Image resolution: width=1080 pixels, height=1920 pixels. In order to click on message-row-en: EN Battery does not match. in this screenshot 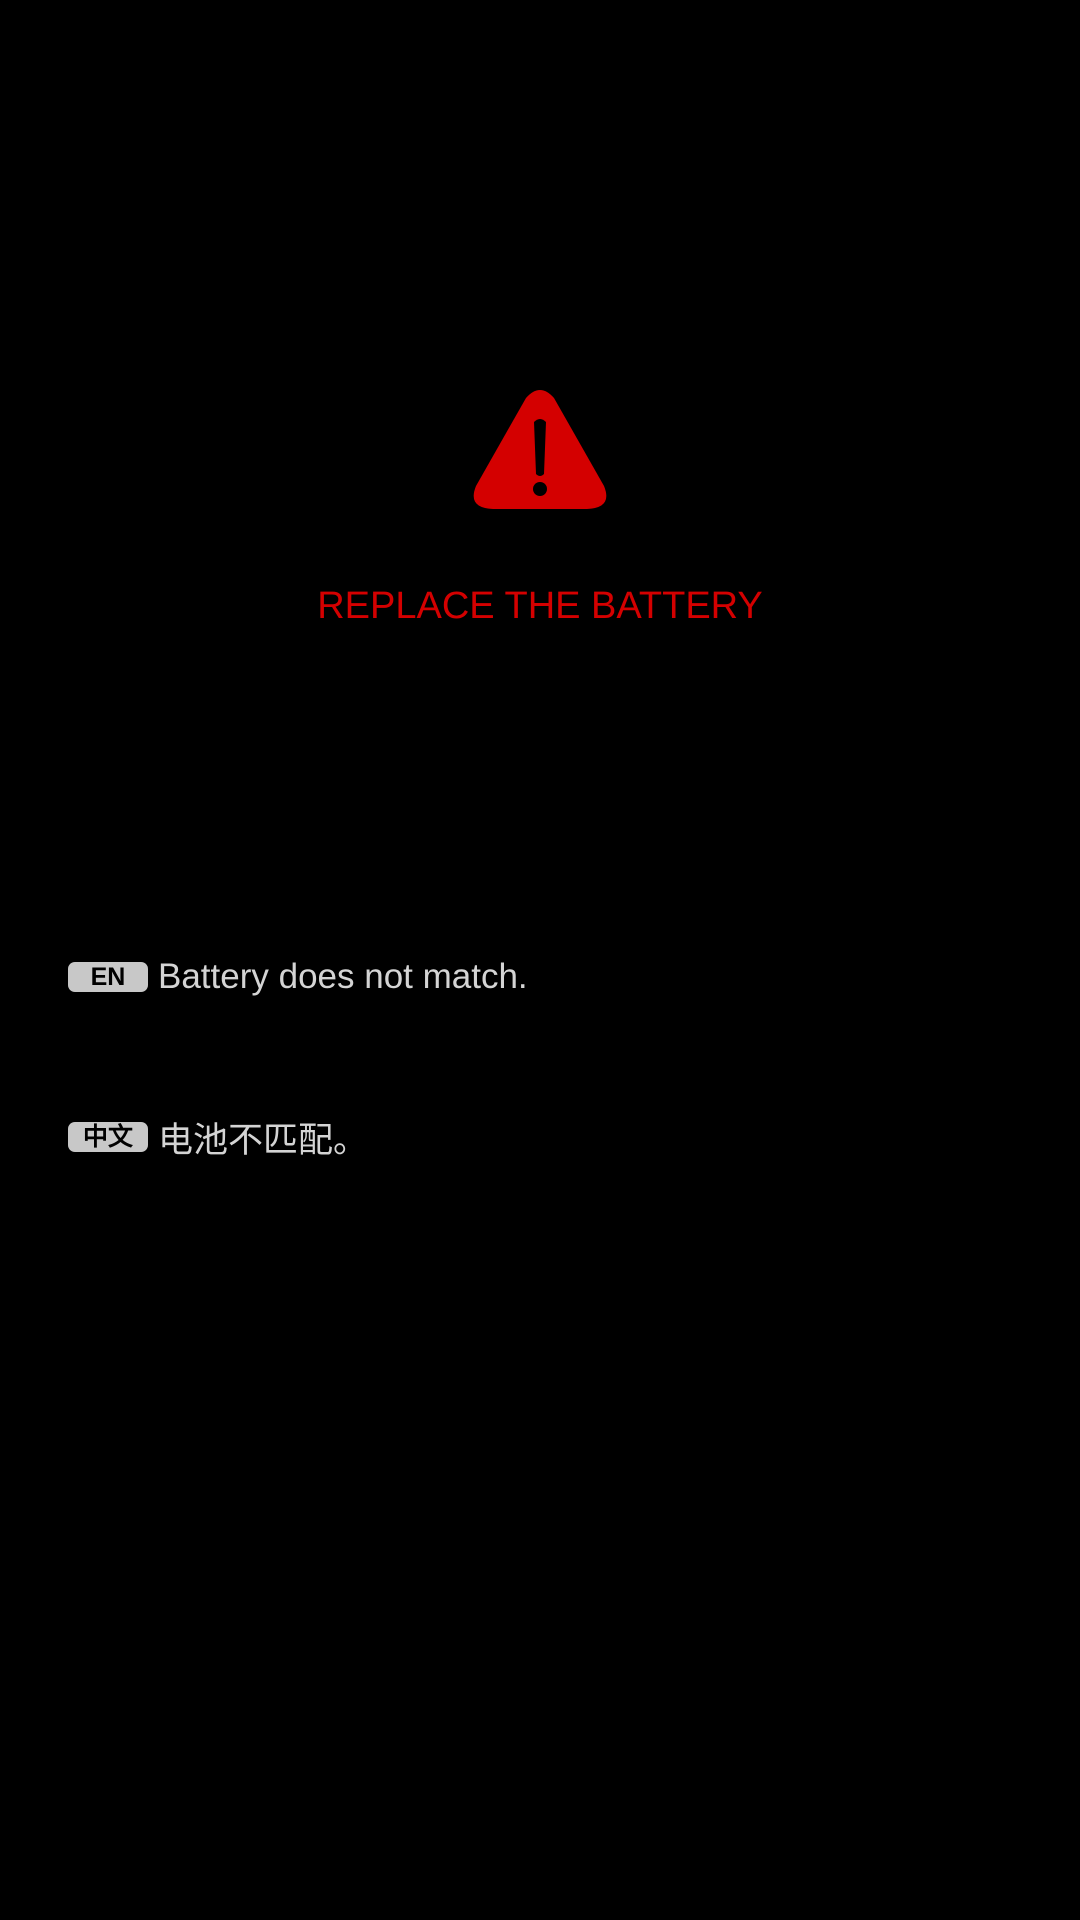, I will do `click(298, 977)`.